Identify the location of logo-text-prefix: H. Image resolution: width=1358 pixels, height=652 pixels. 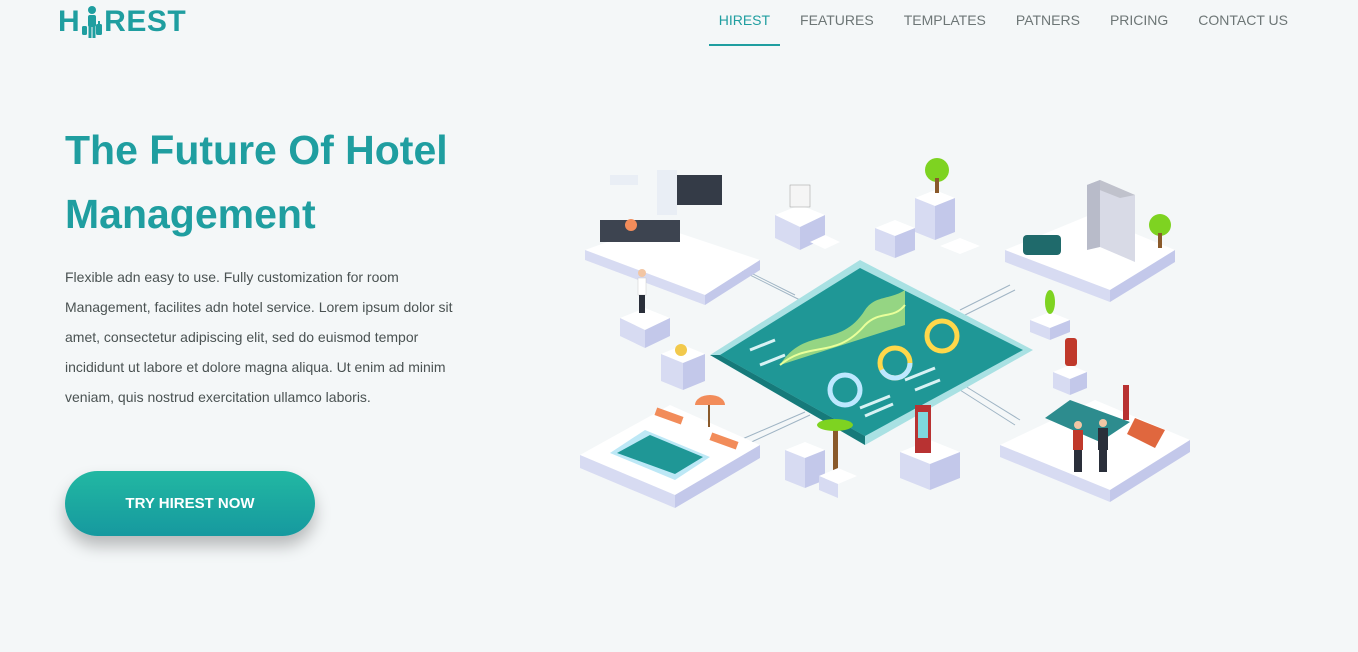
(69, 21).